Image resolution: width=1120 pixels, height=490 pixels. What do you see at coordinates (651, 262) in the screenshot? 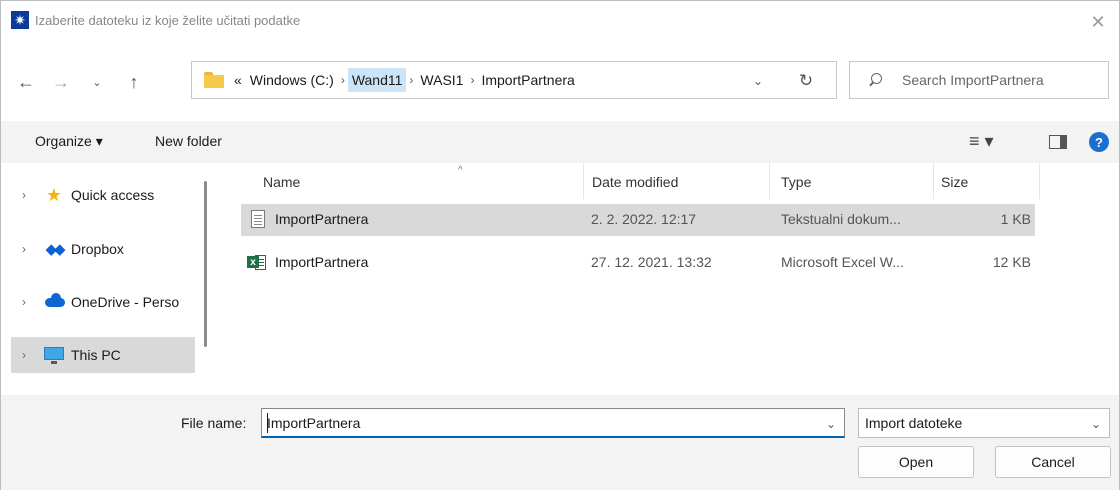
I see `file-date: 27. 12. 2021. 13:32` at bounding box center [651, 262].